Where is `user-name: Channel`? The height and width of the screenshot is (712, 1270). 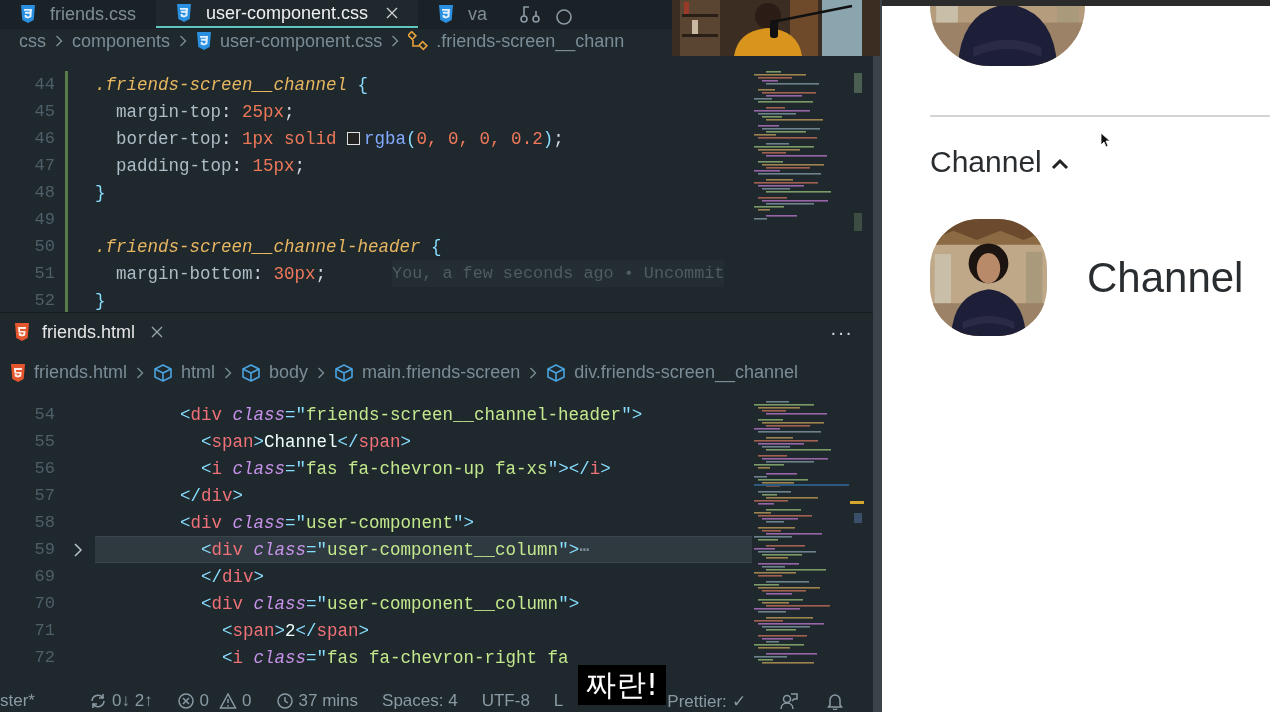 user-name: Channel is located at coordinates (1165, 277).